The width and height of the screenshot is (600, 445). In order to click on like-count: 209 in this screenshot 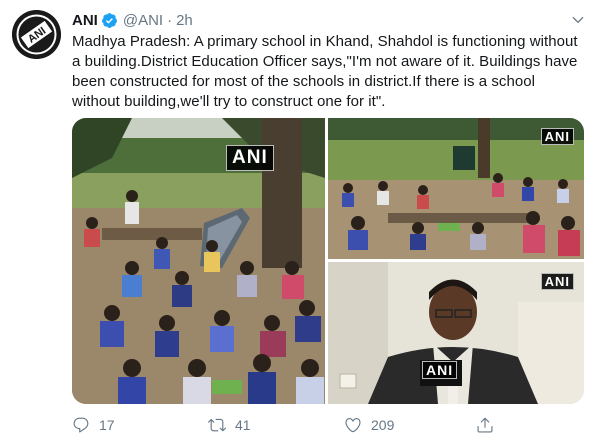, I will do `click(383, 425)`.